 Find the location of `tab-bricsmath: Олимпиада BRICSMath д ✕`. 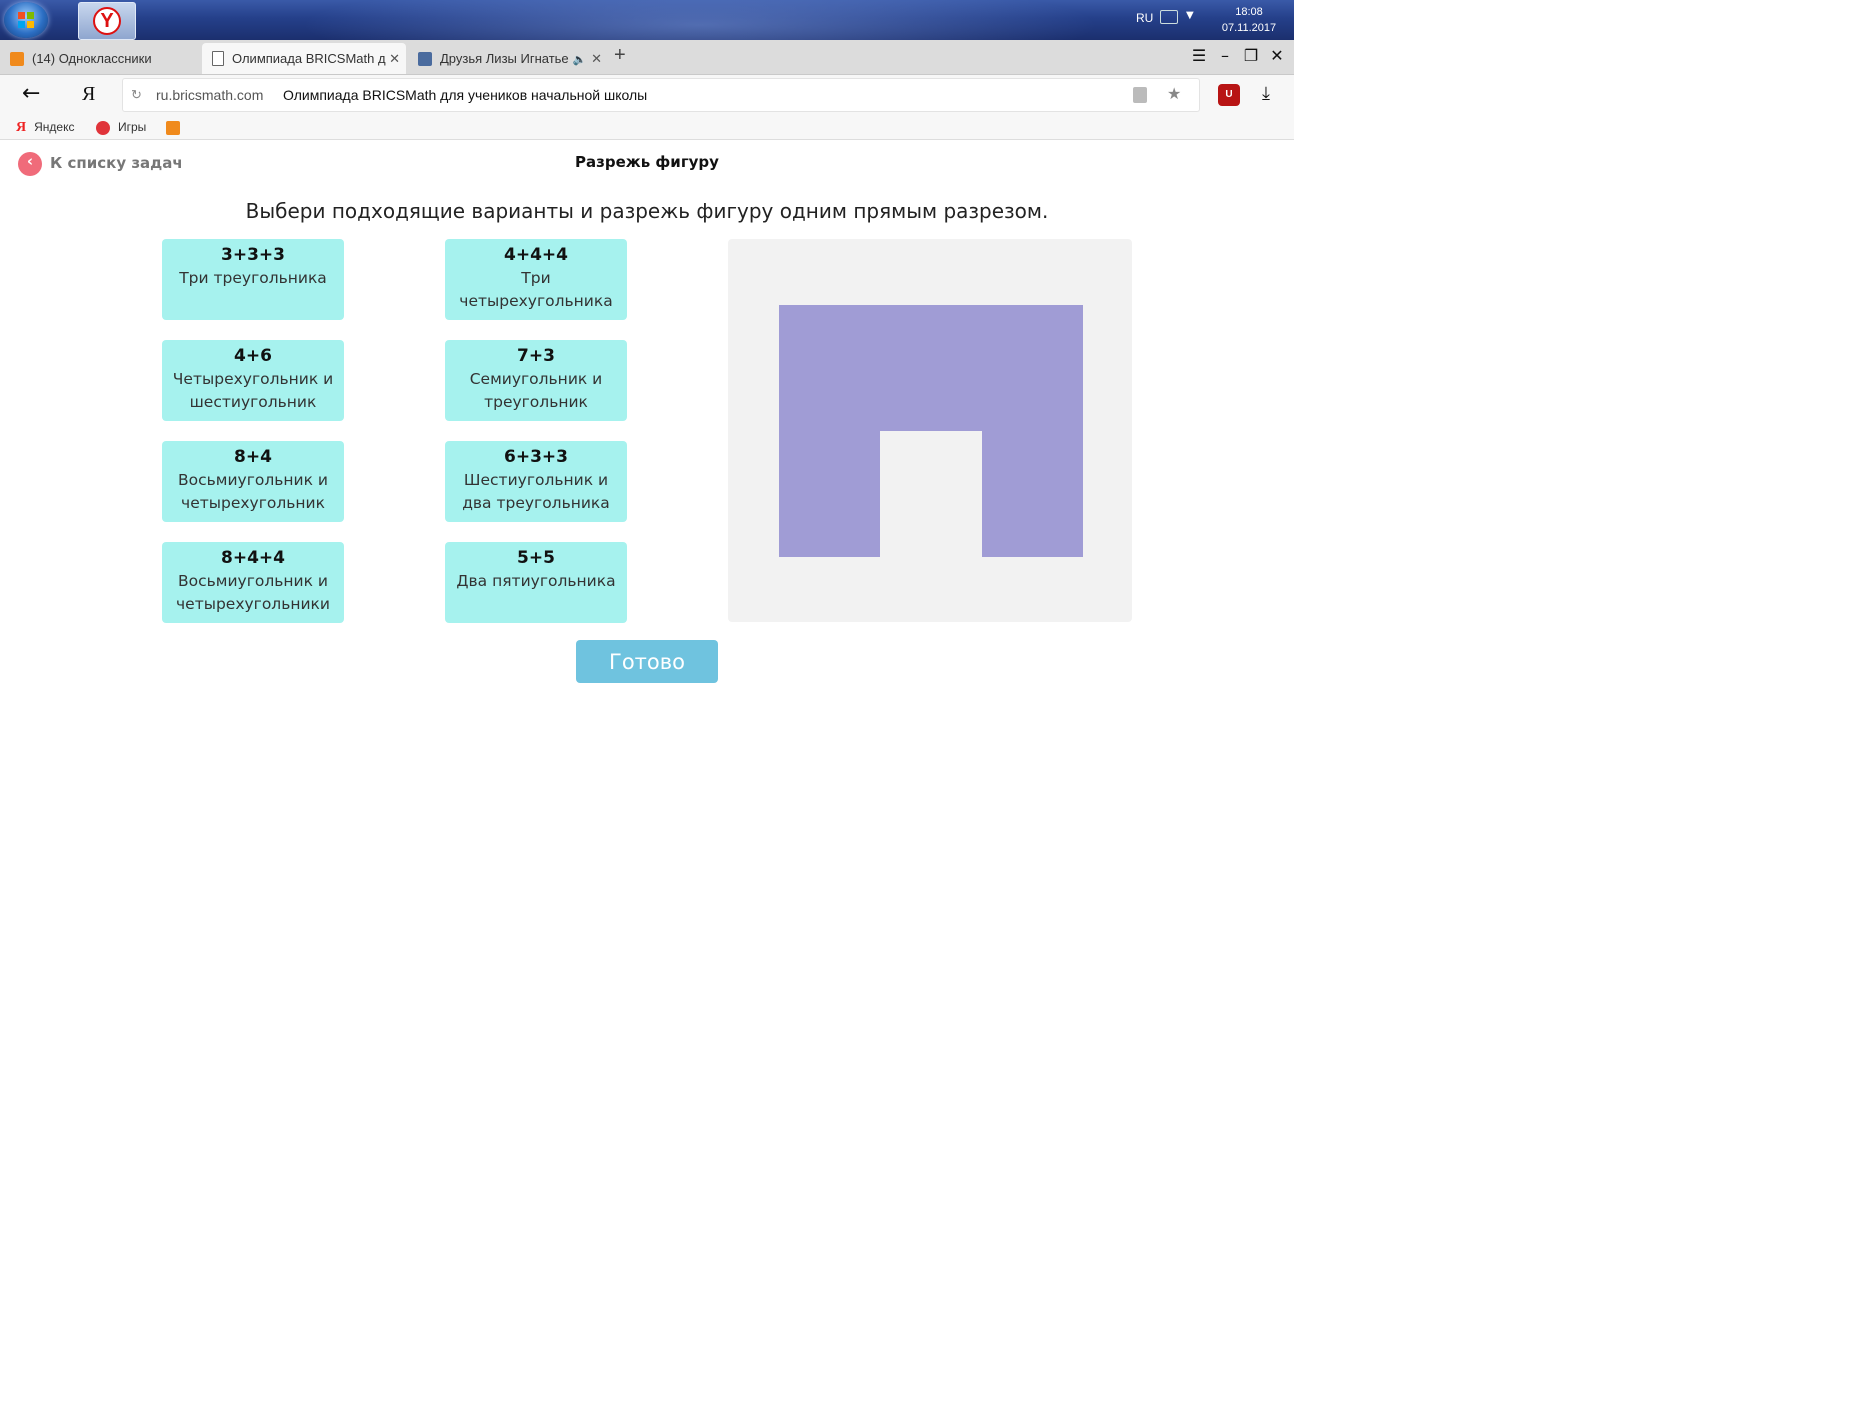

tab-bricsmath: Олимпиада BRICSMath д ✕ is located at coordinates (304, 58).